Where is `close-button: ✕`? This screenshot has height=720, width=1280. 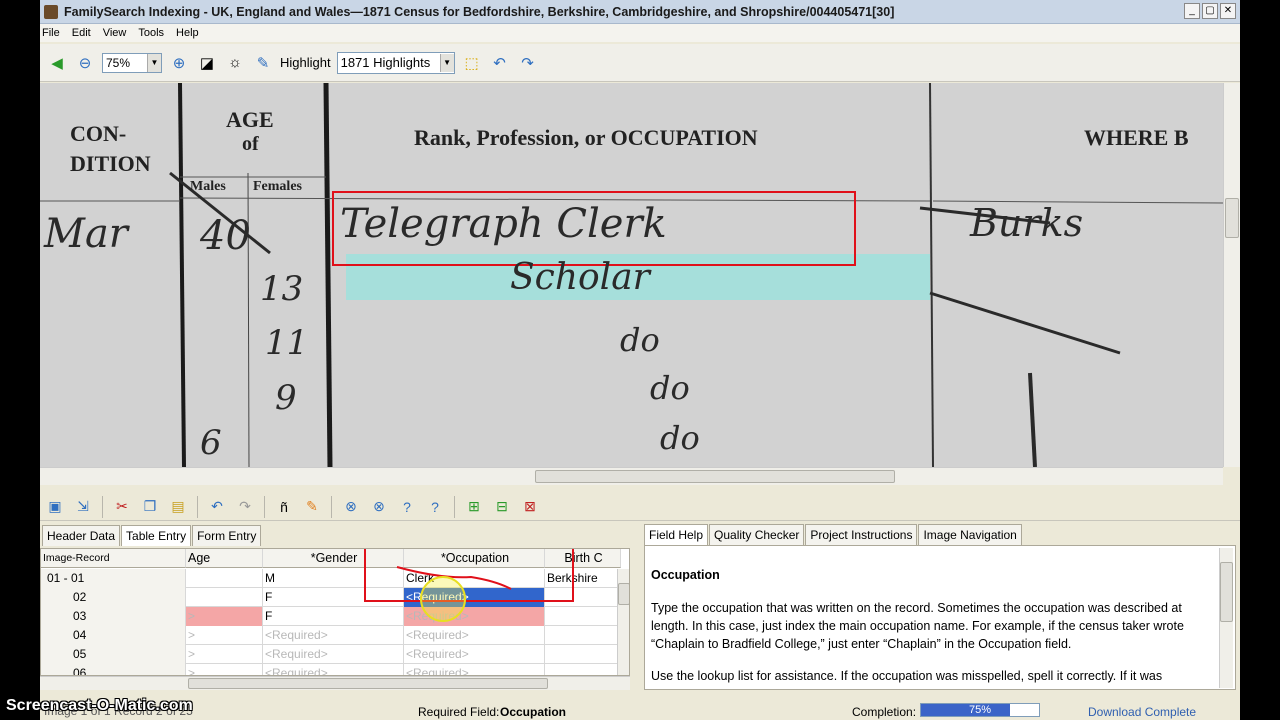 close-button: ✕ is located at coordinates (1228, 11).